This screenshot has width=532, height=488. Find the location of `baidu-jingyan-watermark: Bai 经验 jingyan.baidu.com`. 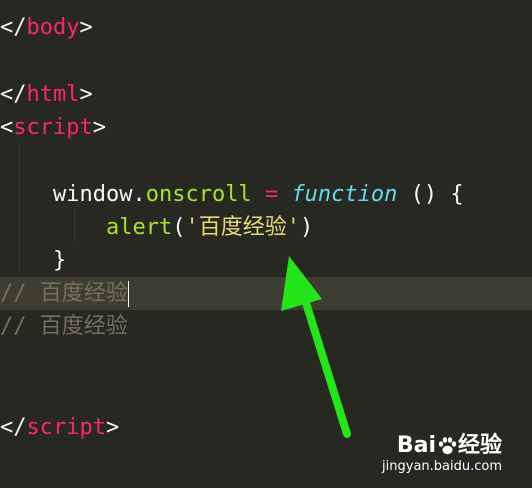

baidu-jingyan-watermark: Bai 经验 jingyan.baidu.com is located at coordinates (442, 450).